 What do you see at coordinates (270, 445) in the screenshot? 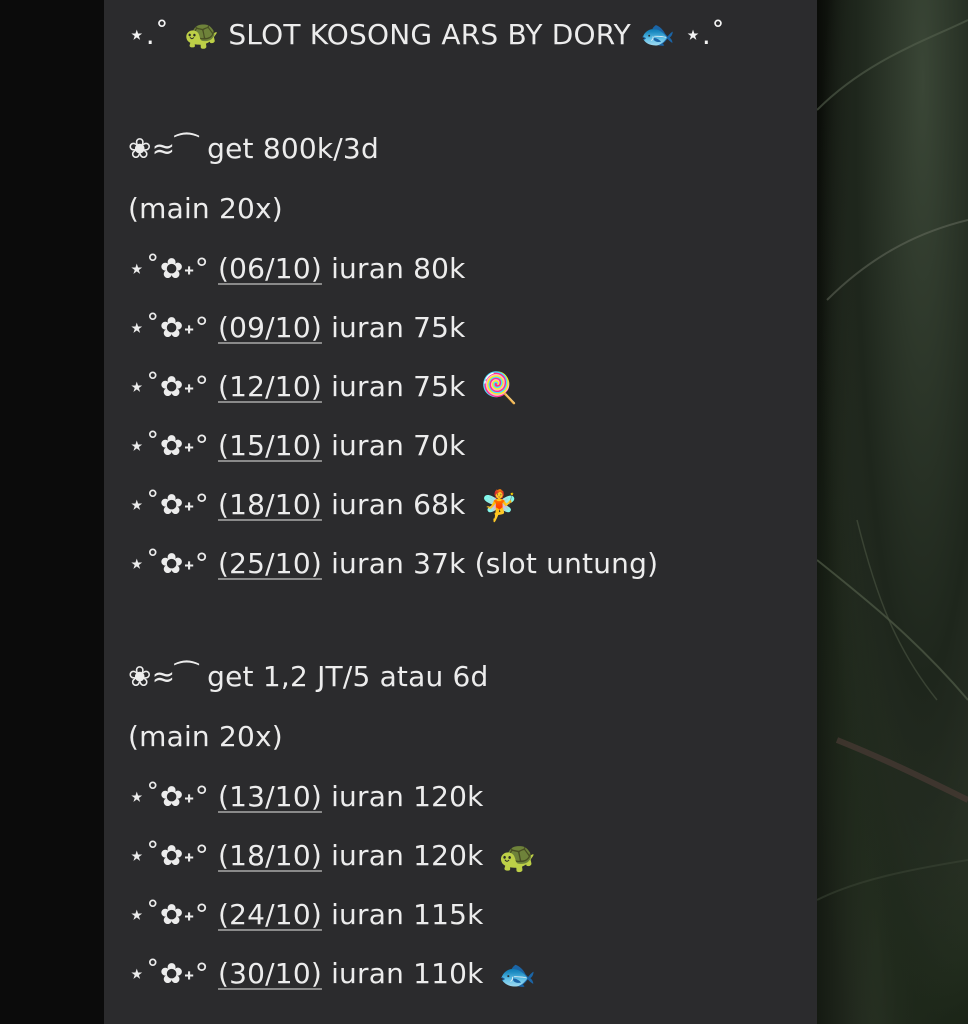
I see `date-link: (15/10)` at bounding box center [270, 445].